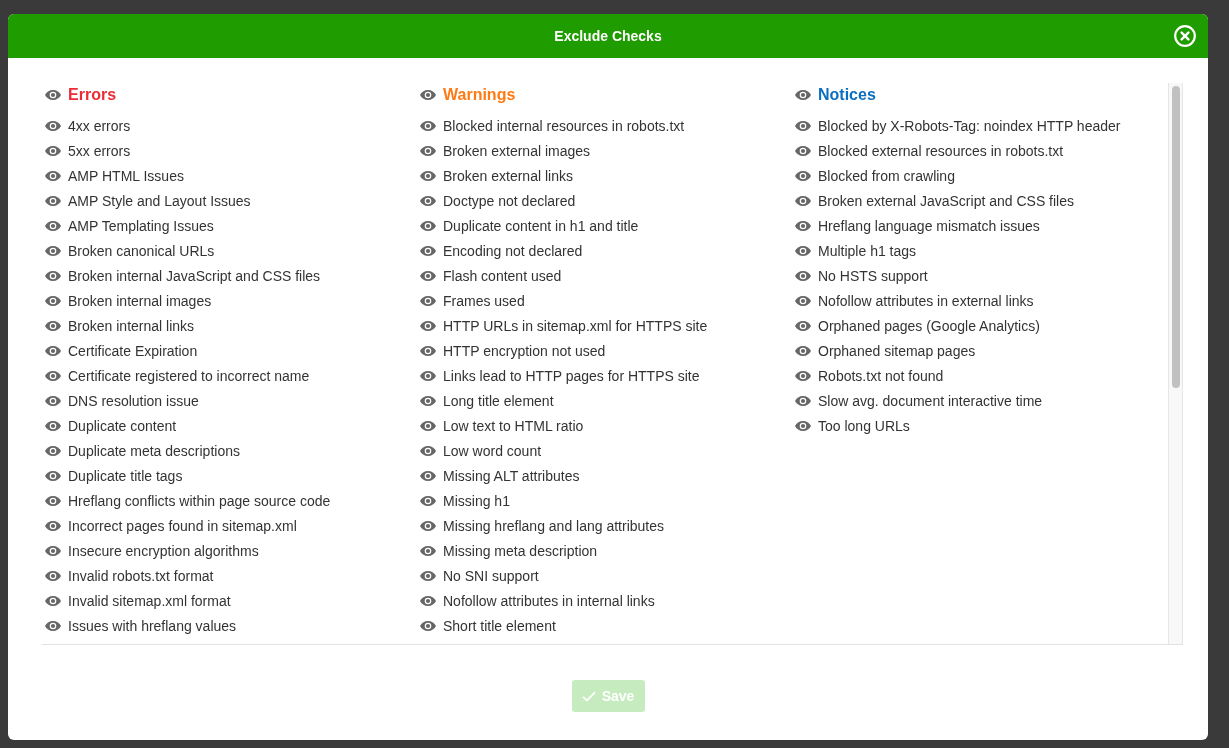  Describe the element at coordinates (867, 250) in the screenshot. I see `check-label: Multiple h1 tags` at that location.